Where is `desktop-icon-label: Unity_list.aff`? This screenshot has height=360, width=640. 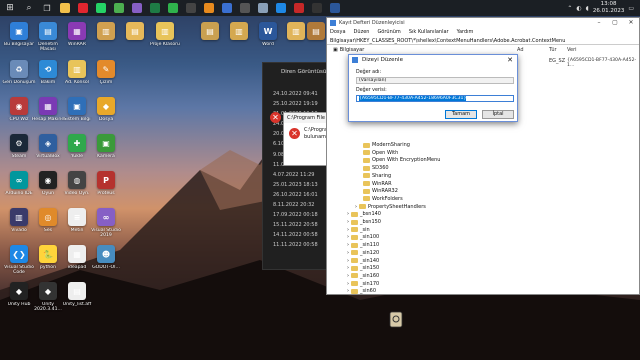
desktop-icon-label: Unity_list.aff is located at coordinates (77, 304).